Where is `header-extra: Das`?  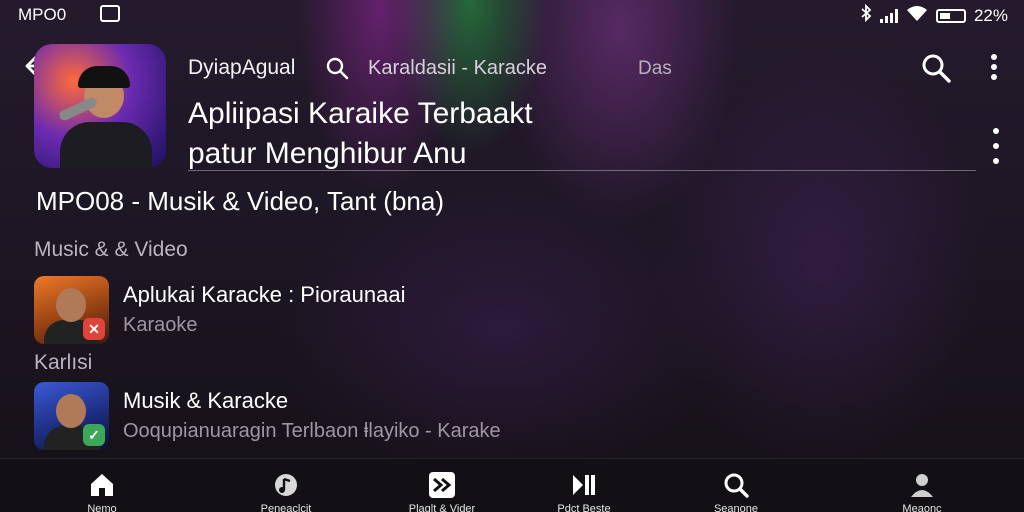 header-extra: Das is located at coordinates (655, 69).